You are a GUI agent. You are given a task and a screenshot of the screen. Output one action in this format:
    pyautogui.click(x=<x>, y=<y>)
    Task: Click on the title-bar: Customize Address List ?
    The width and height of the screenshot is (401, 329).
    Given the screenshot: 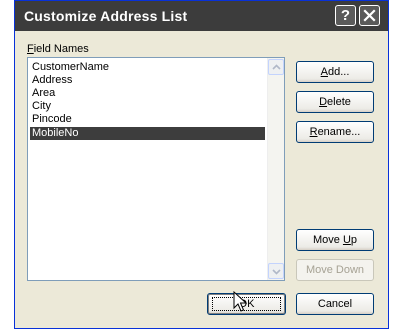 What is the action you would take?
    pyautogui.click(x=201, y=16)
    